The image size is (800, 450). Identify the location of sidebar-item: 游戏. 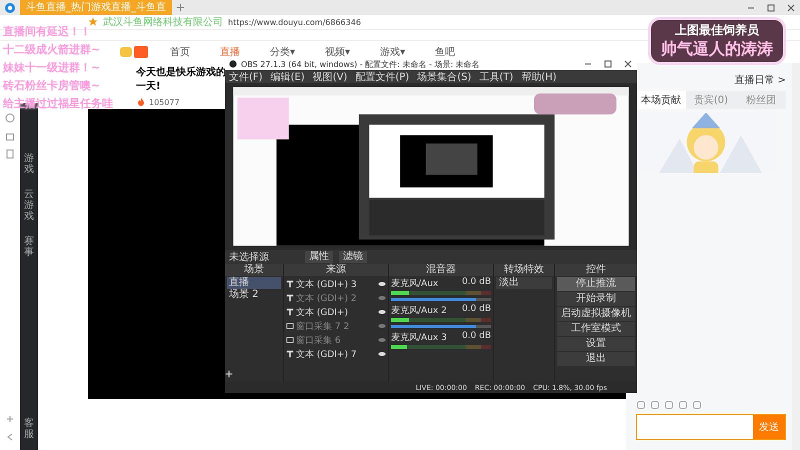
(29, 164).